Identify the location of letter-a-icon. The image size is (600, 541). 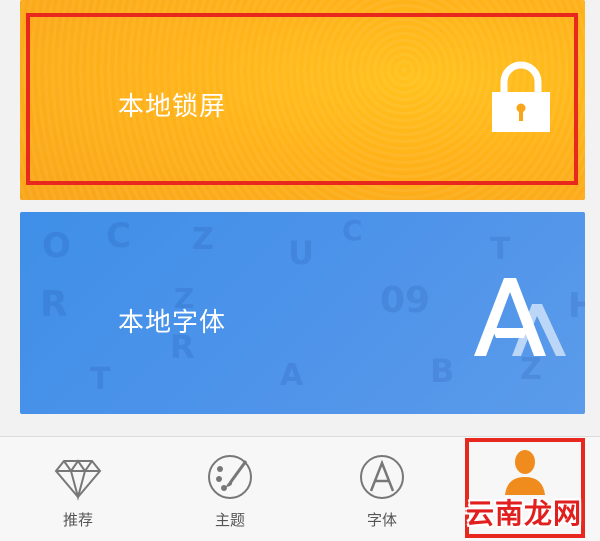
(382, 477).